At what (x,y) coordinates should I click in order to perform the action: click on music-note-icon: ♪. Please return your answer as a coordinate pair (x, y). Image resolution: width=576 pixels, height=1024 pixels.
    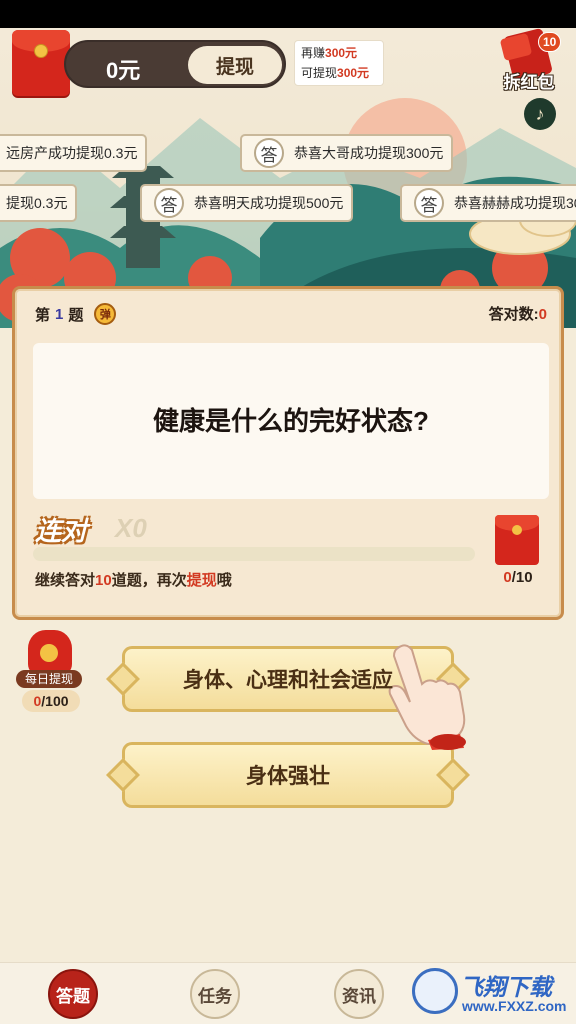
    Looking at the image, I should click on (540, 114).